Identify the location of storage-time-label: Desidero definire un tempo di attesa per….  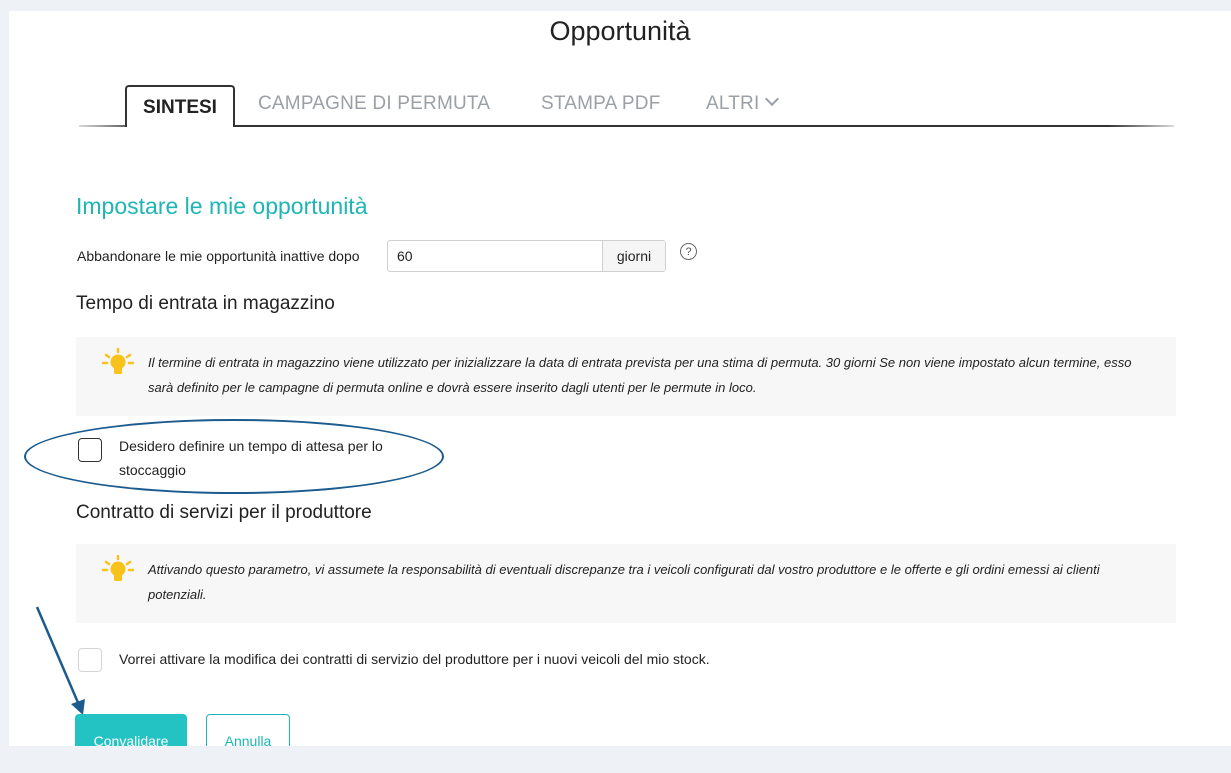
(251, 458).